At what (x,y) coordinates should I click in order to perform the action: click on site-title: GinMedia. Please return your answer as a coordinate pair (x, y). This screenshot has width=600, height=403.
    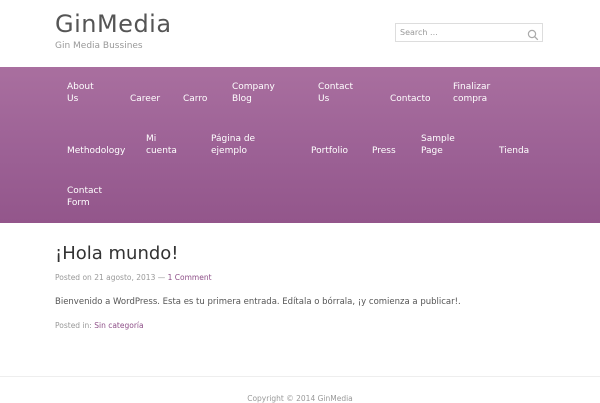
    Looking at the image, I should click on (113, 24).